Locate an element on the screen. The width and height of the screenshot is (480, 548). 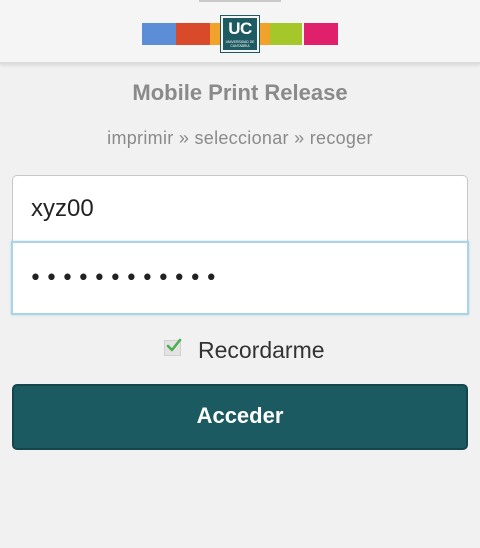
logo-emblem: UC UNIVERSIDAD DE CANTABRIA is located at coordinates (240, 34).